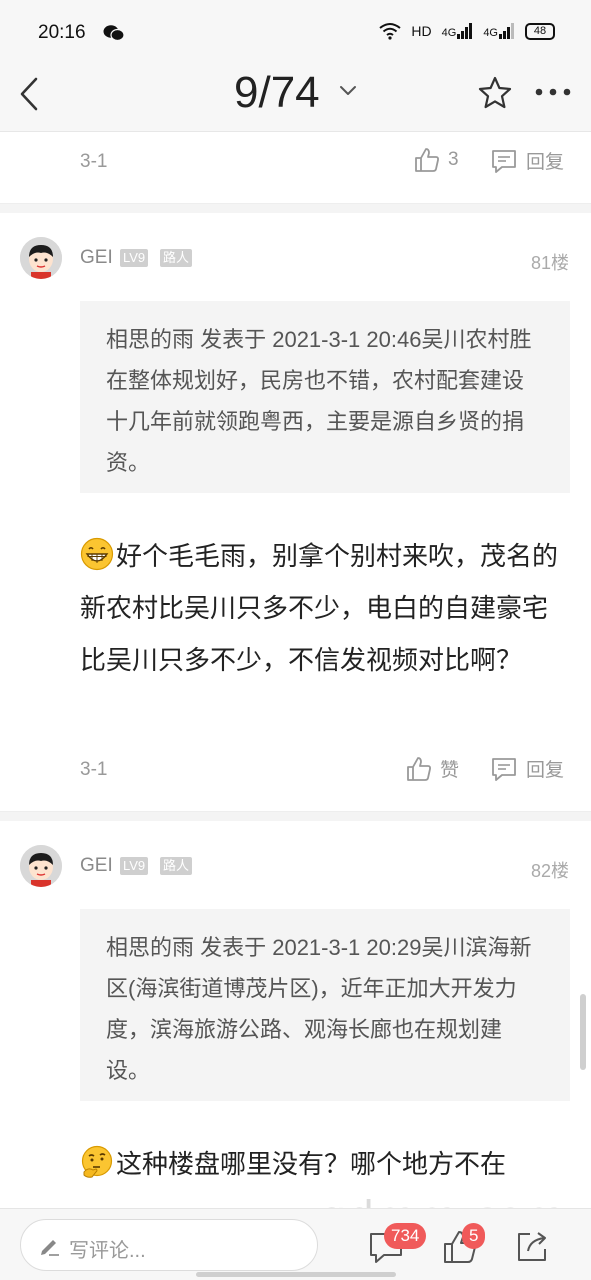  Describe the element at coordinates (30, 94) in the screenshot. I see `back-arrow-icon` at that location.